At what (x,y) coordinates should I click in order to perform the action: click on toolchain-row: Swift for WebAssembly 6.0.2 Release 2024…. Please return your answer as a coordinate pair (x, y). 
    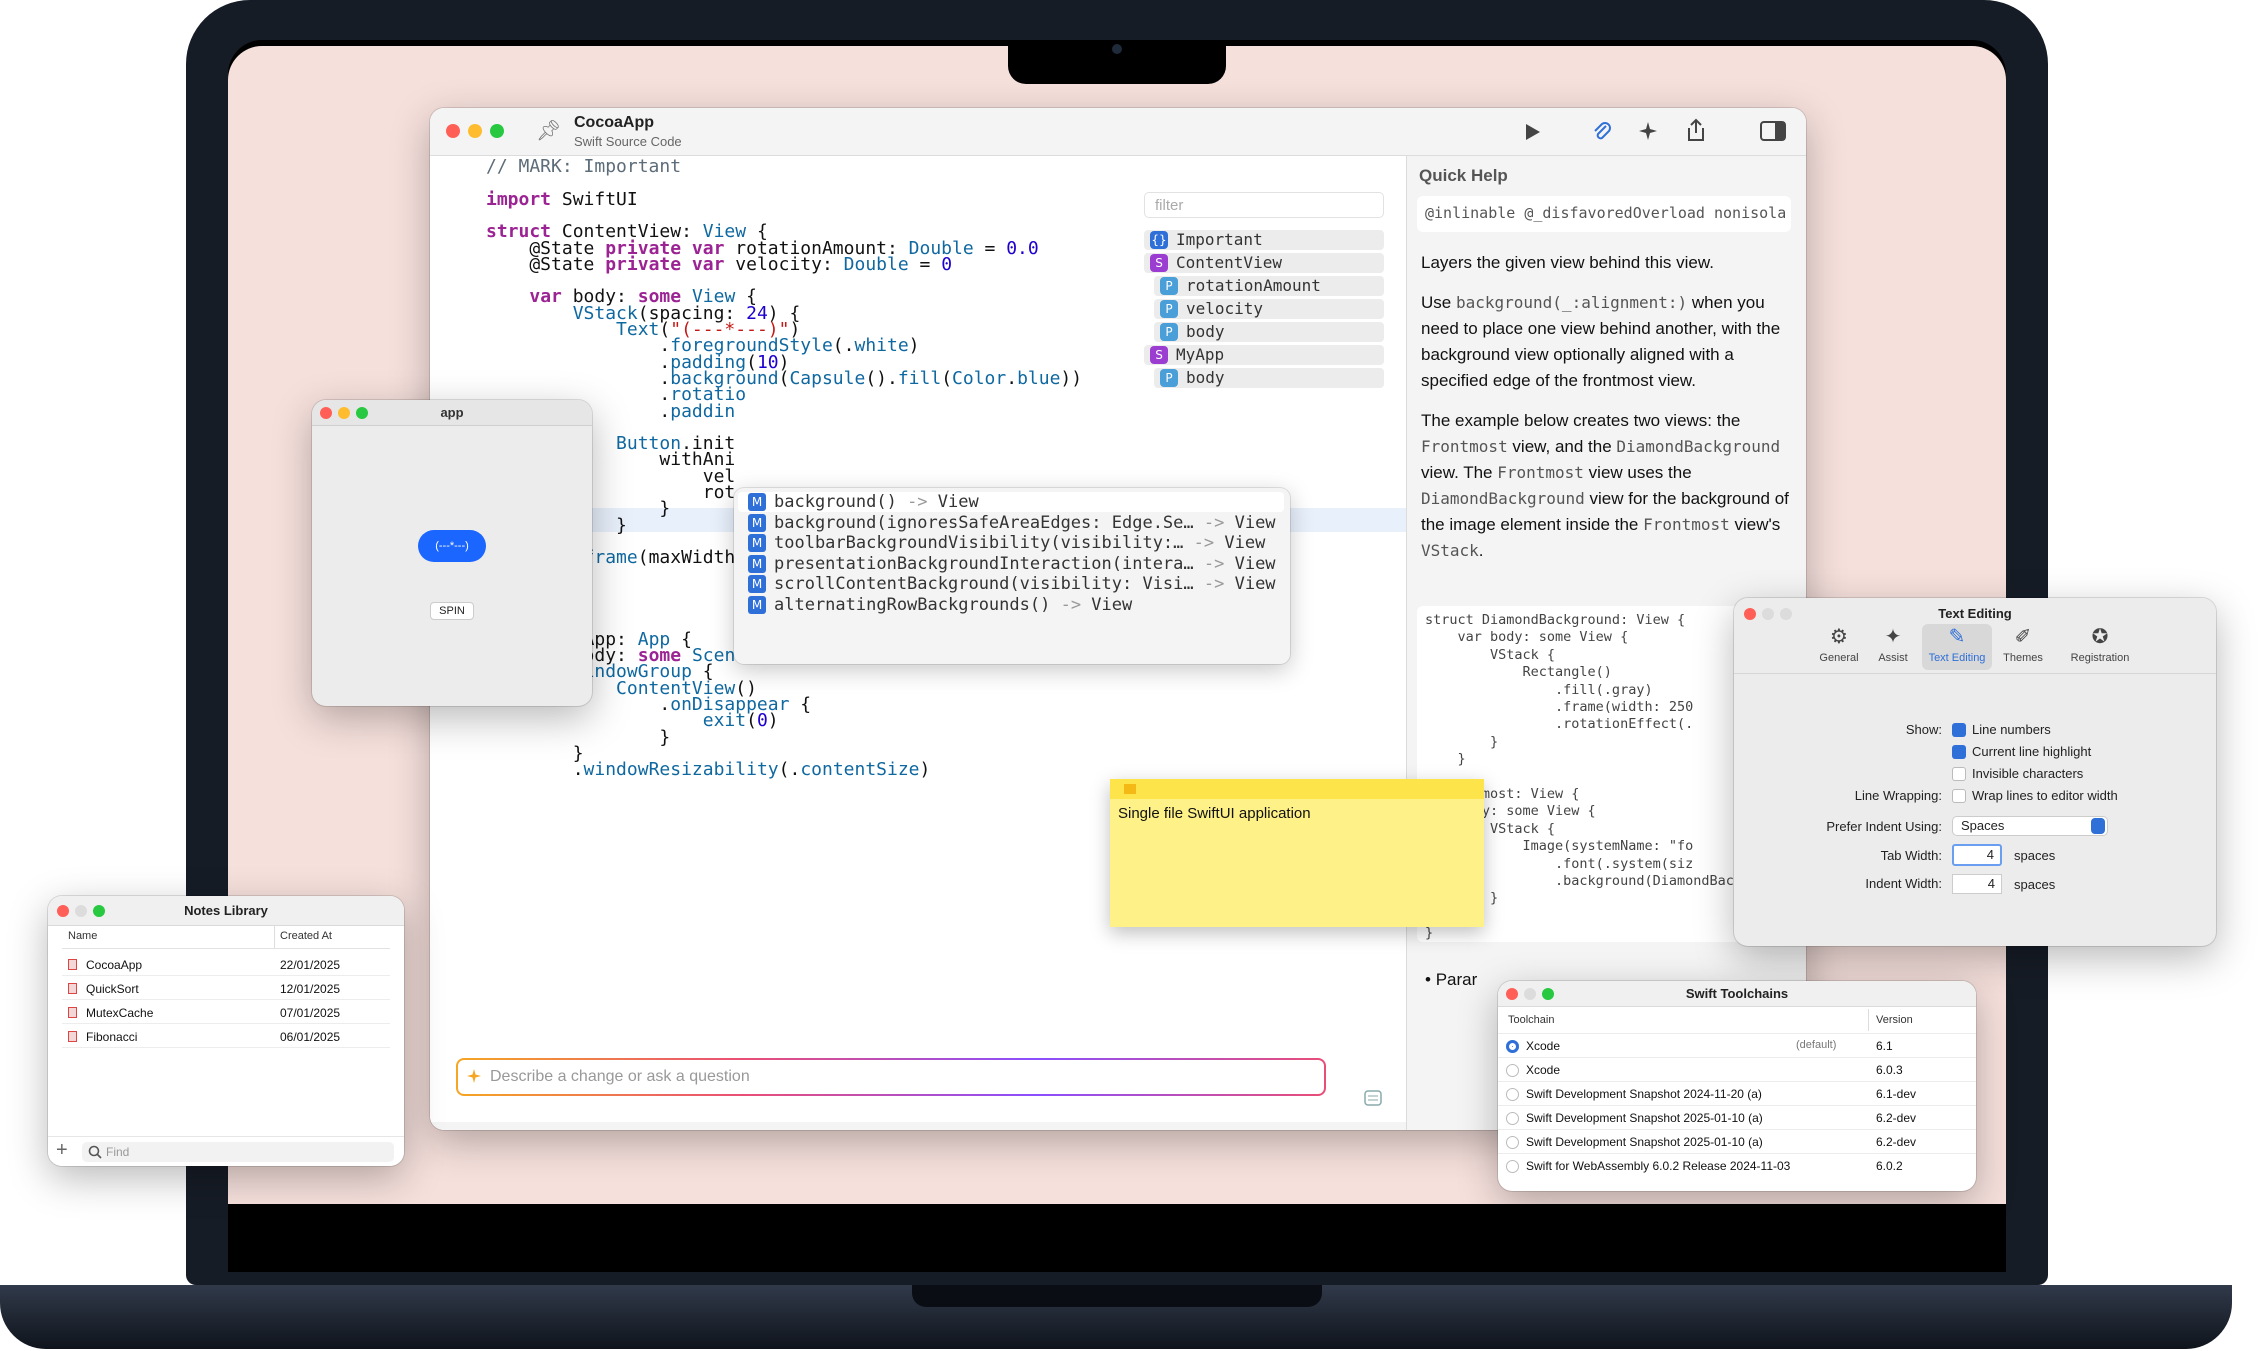
    Looking at the image, I should click on (1737, 1165).